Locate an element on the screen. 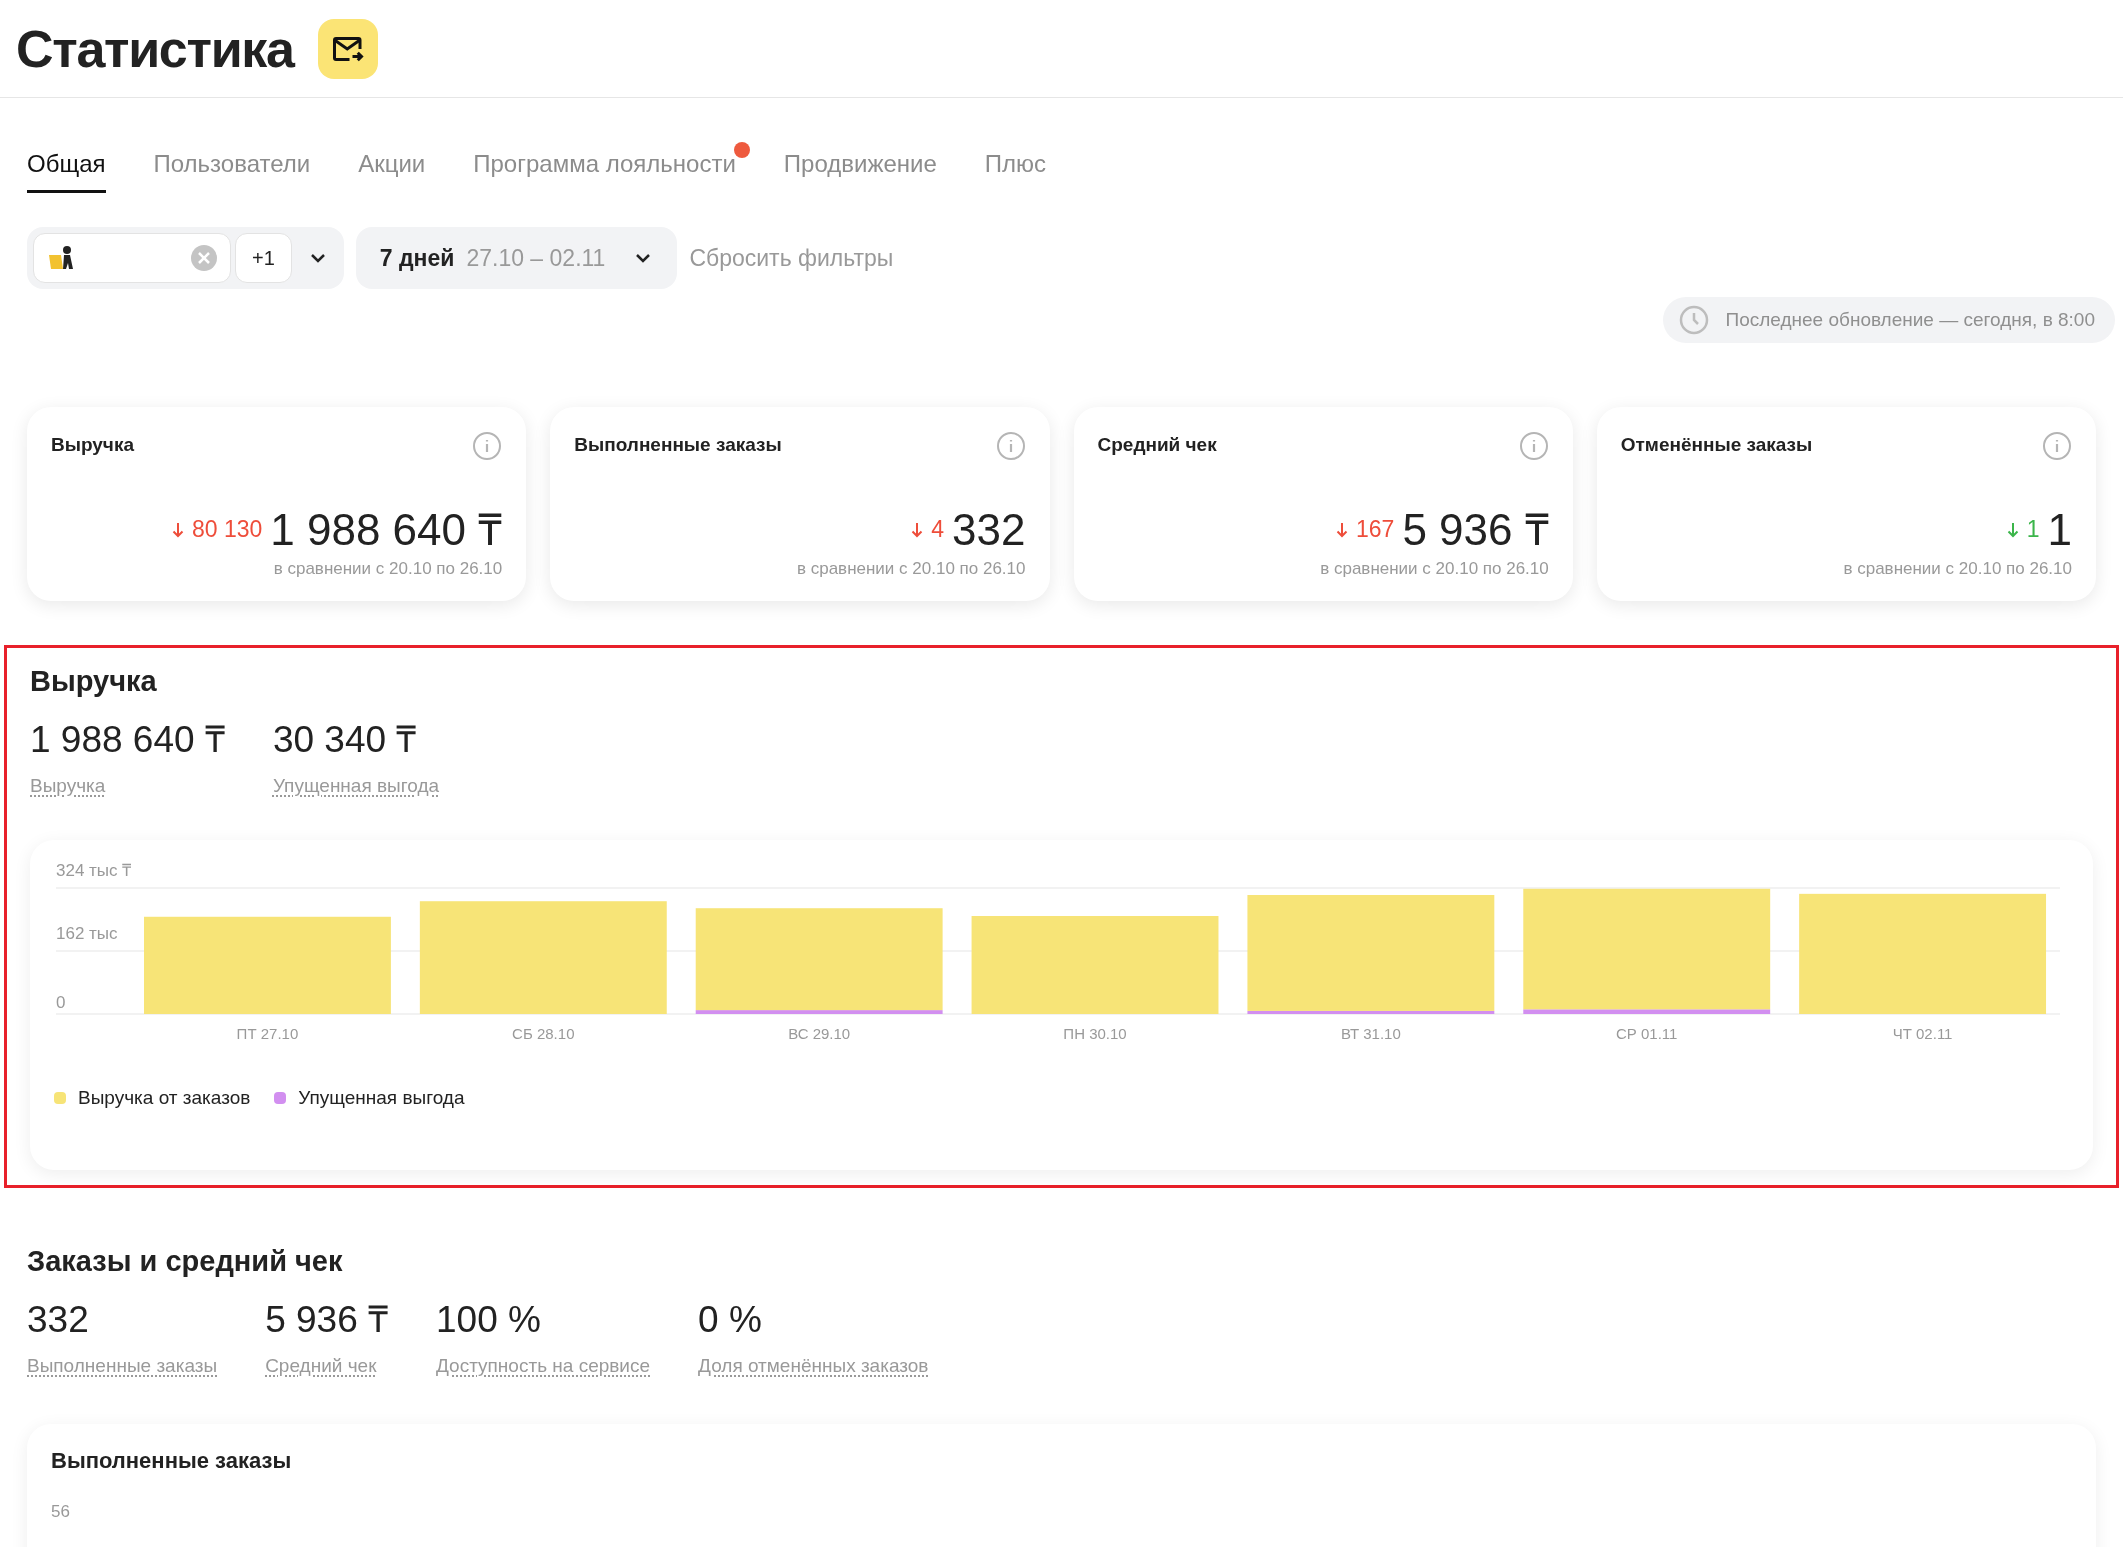  axis-tick-label: ПН 30.10 is located at coordinates (1095, 1033).